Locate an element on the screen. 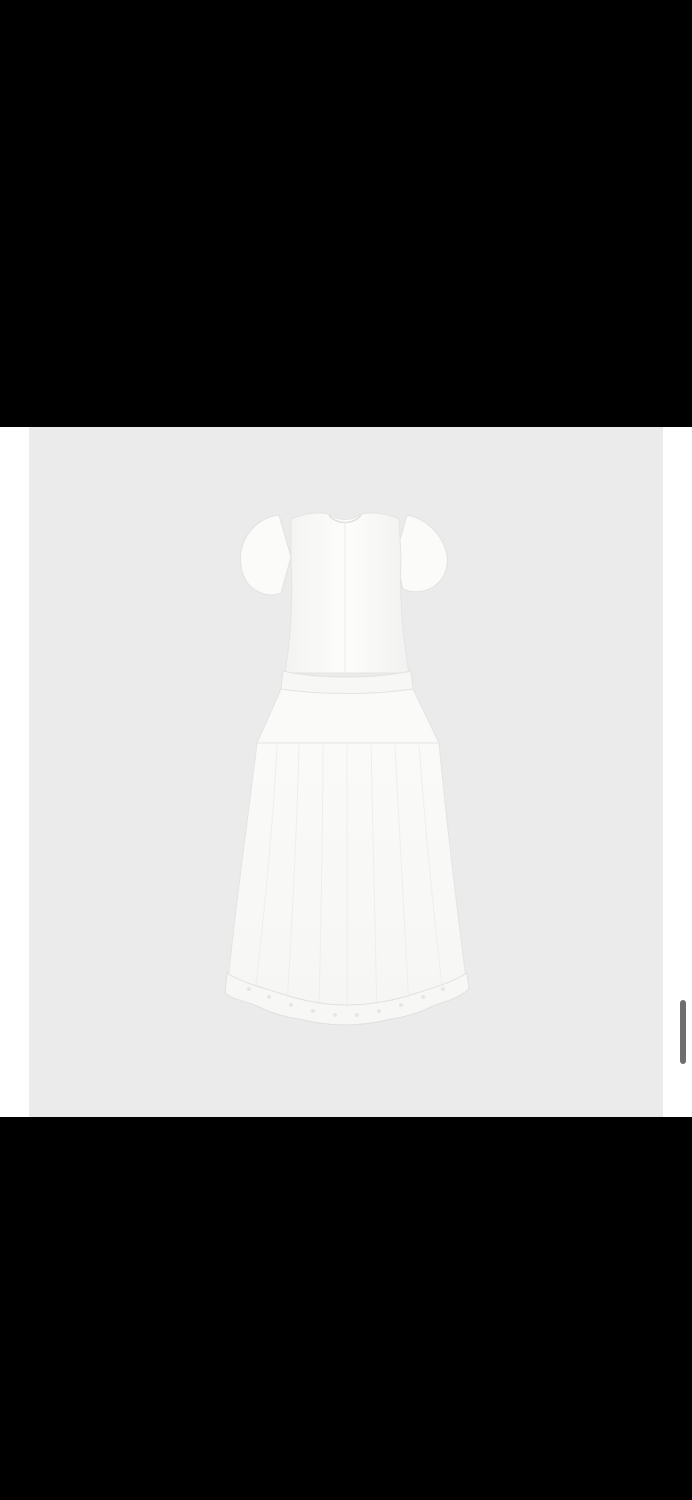 The image size is (692, 1500). skirt-tier-upper is located at coordinates (348, 716).